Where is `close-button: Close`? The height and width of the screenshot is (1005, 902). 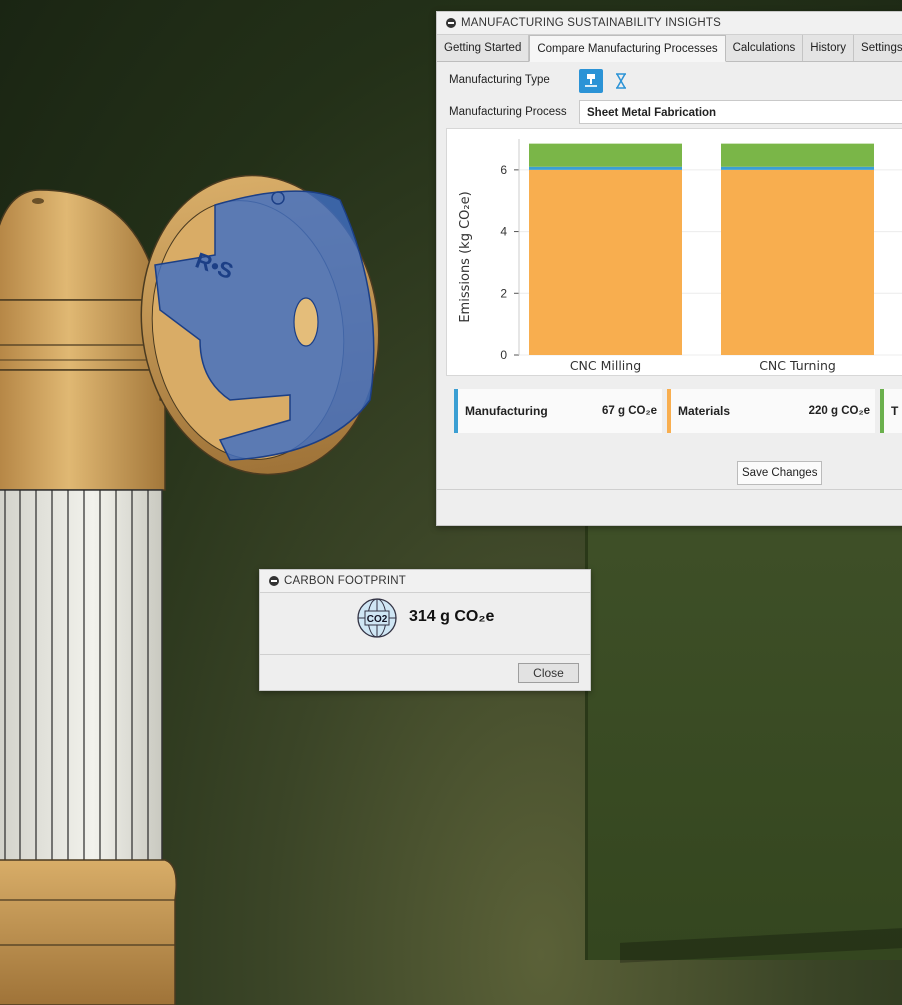
close-button: Close is located at coordinates (548, 673).